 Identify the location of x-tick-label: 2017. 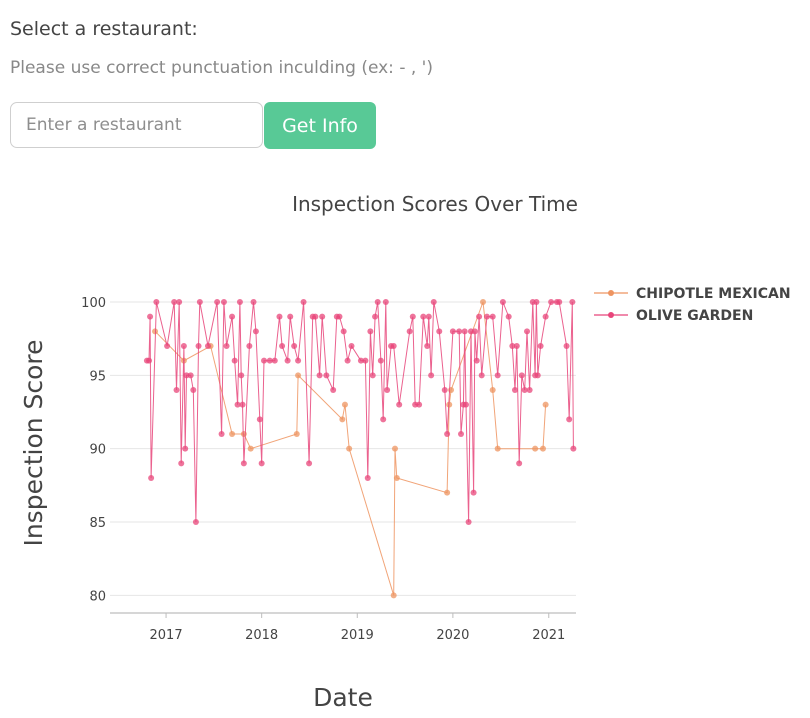
(166, 635).